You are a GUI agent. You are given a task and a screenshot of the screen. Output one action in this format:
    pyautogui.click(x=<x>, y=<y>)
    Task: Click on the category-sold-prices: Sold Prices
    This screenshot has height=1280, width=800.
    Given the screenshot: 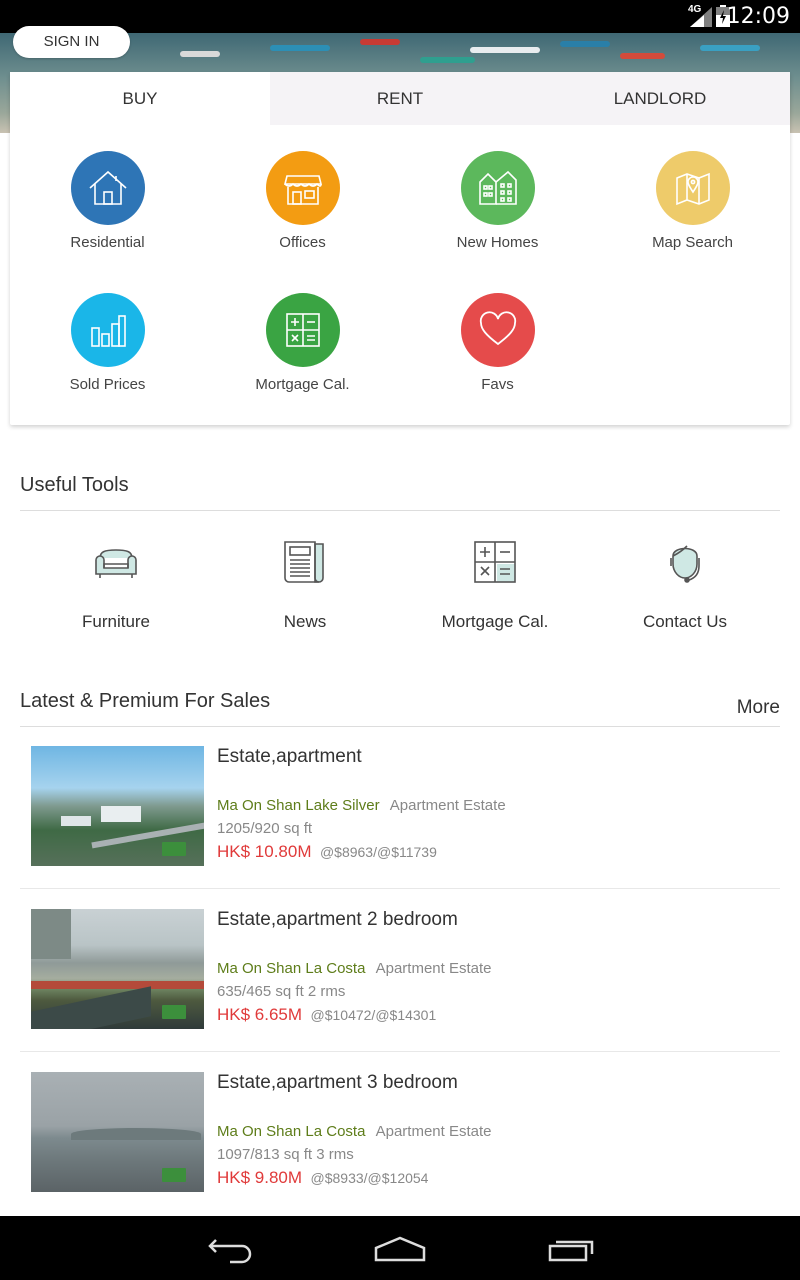 What is the action you would take?
    pyautogui.click(x=107, y=343)
    